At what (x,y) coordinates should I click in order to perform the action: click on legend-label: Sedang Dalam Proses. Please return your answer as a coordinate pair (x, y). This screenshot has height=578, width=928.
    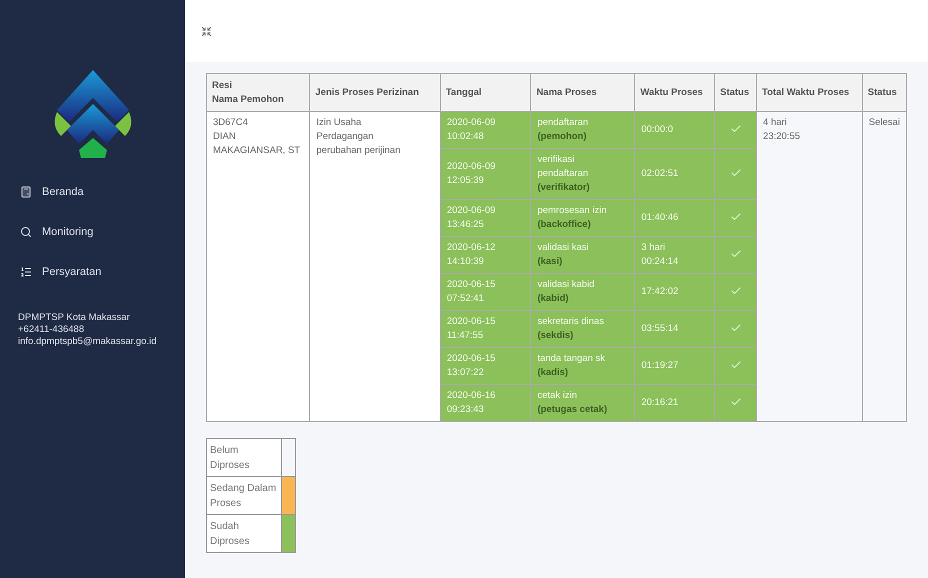
    Looking at the image, I should click on (244, 495).